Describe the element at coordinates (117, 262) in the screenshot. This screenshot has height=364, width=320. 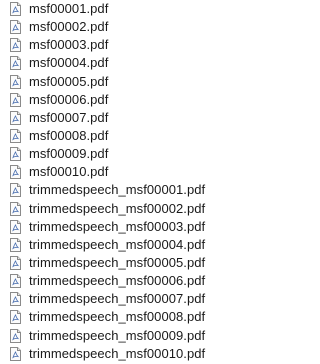
I see `file-name: trimmedspeech_msf00005.pdf` at that location.